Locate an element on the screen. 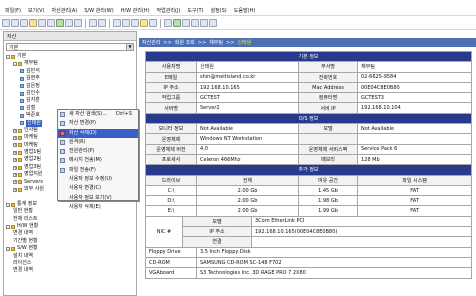 This screenshot has width=476, height=296. power-icon is located at coordinates (195, 23).